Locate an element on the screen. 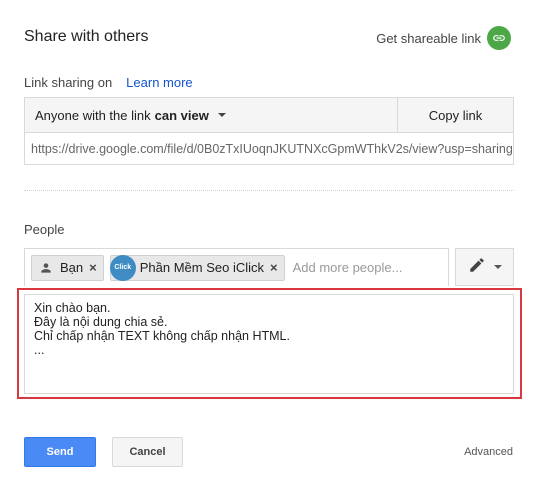 The height and width of the screenshot is (494, 537). permission-dropdown-button is located at coordinates (484, 267).